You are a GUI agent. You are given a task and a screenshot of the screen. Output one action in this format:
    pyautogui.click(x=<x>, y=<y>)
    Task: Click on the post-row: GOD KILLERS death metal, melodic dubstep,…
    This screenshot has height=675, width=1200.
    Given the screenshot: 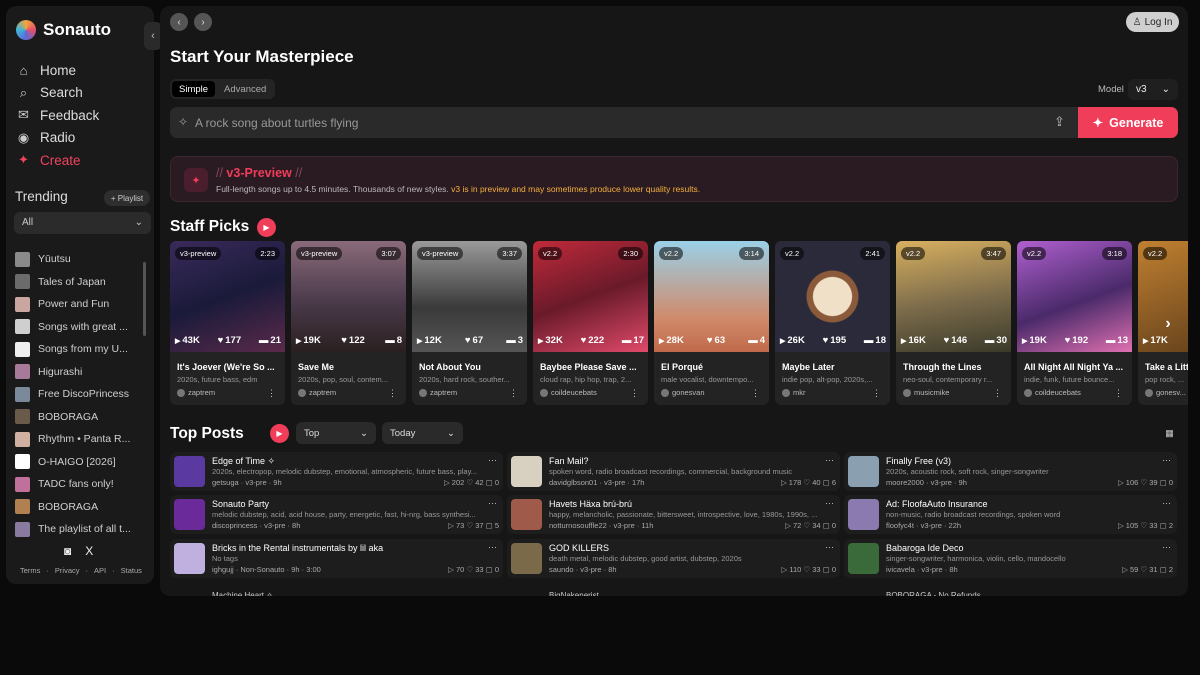 What is the action you would take?
    pyautogui.click(x=673, y=558)
    